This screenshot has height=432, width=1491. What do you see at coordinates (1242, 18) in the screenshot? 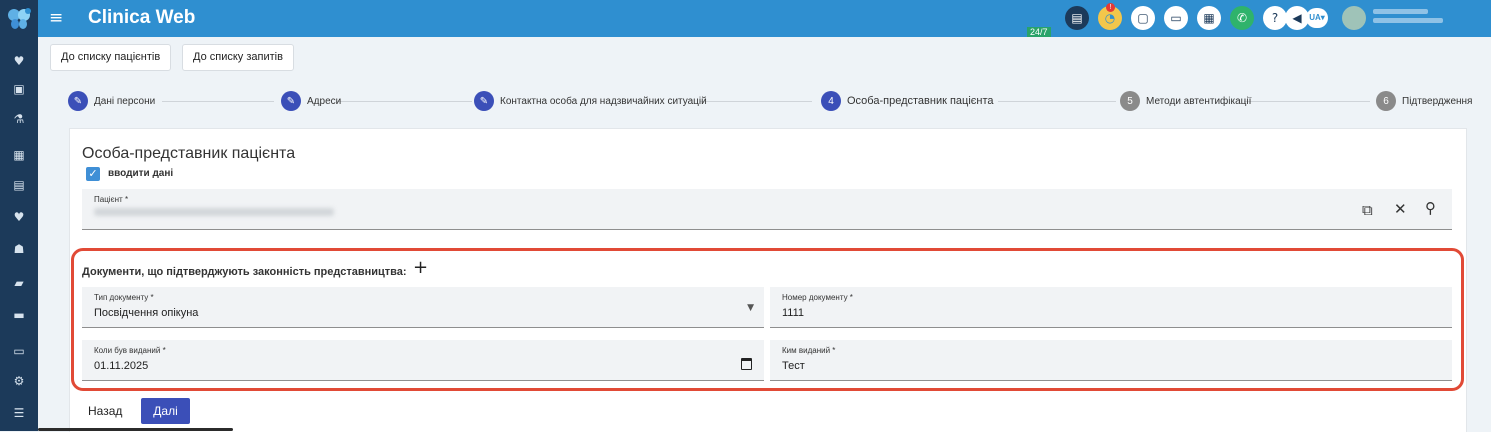
I see `phone-icon: ✆` at bounding box center [1242, 18].